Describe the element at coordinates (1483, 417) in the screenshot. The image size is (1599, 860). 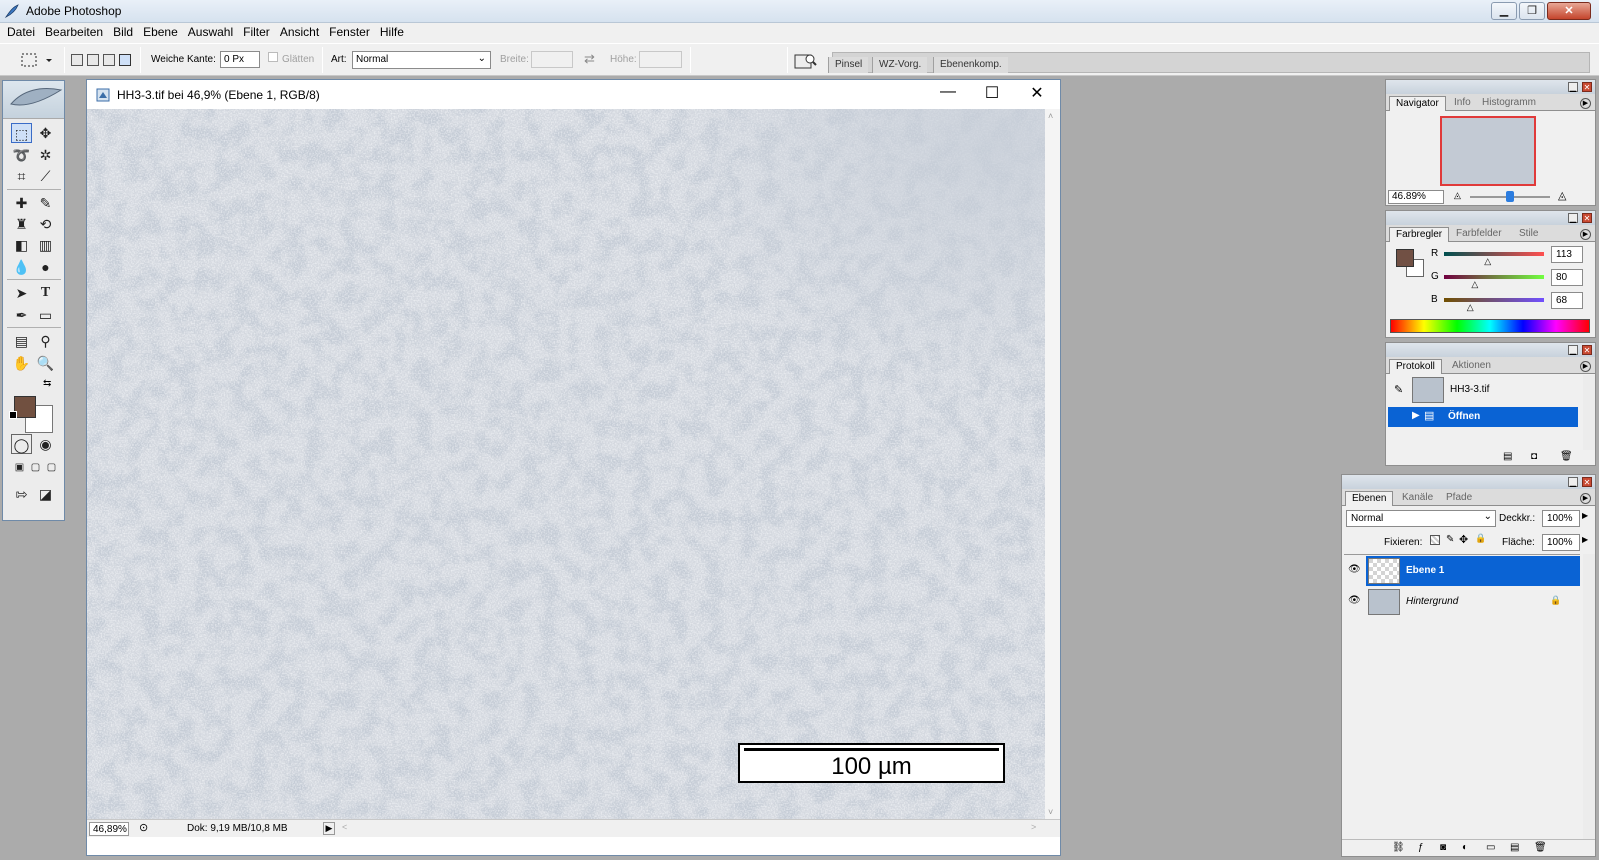
I see `history-step-row: ▶ ▤ Öffnen` at that location.